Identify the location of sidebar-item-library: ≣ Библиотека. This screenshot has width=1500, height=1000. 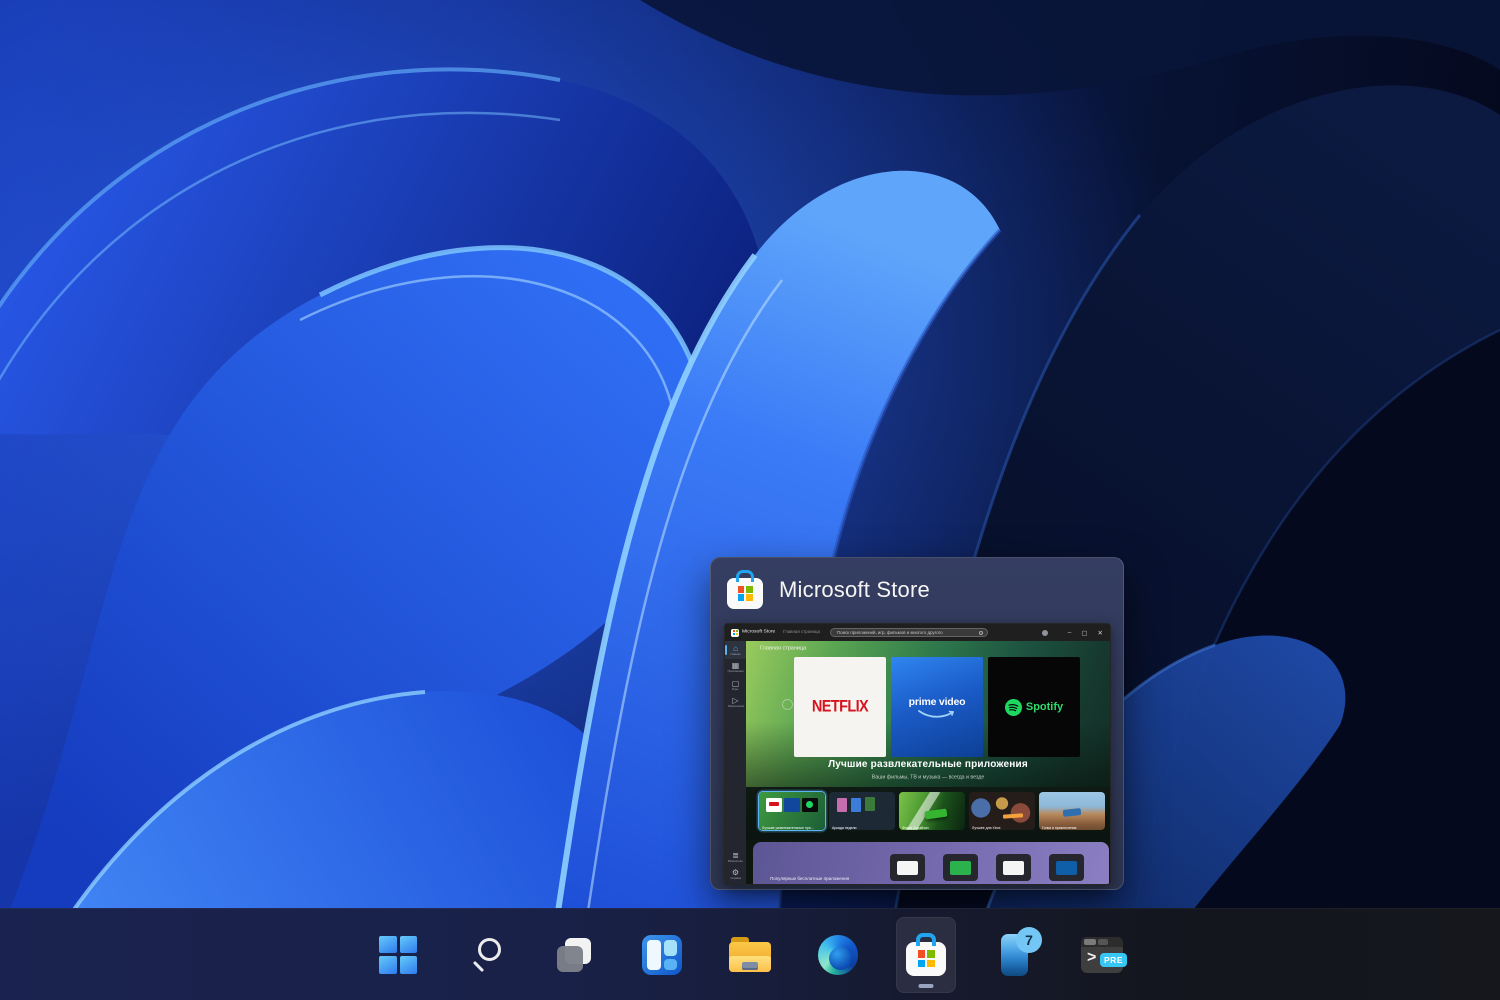
(735, 856).